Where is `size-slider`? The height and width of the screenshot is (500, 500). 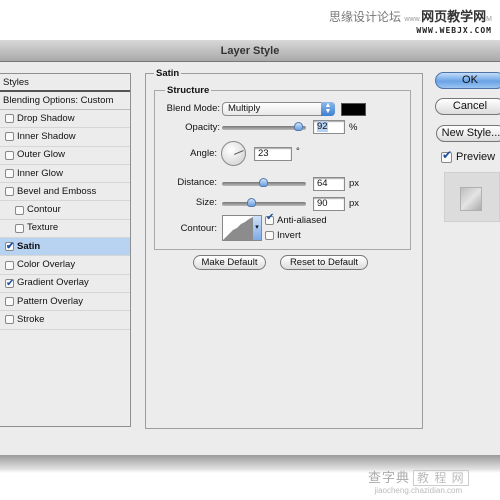 size-slider is located at coordinates (264, 202).